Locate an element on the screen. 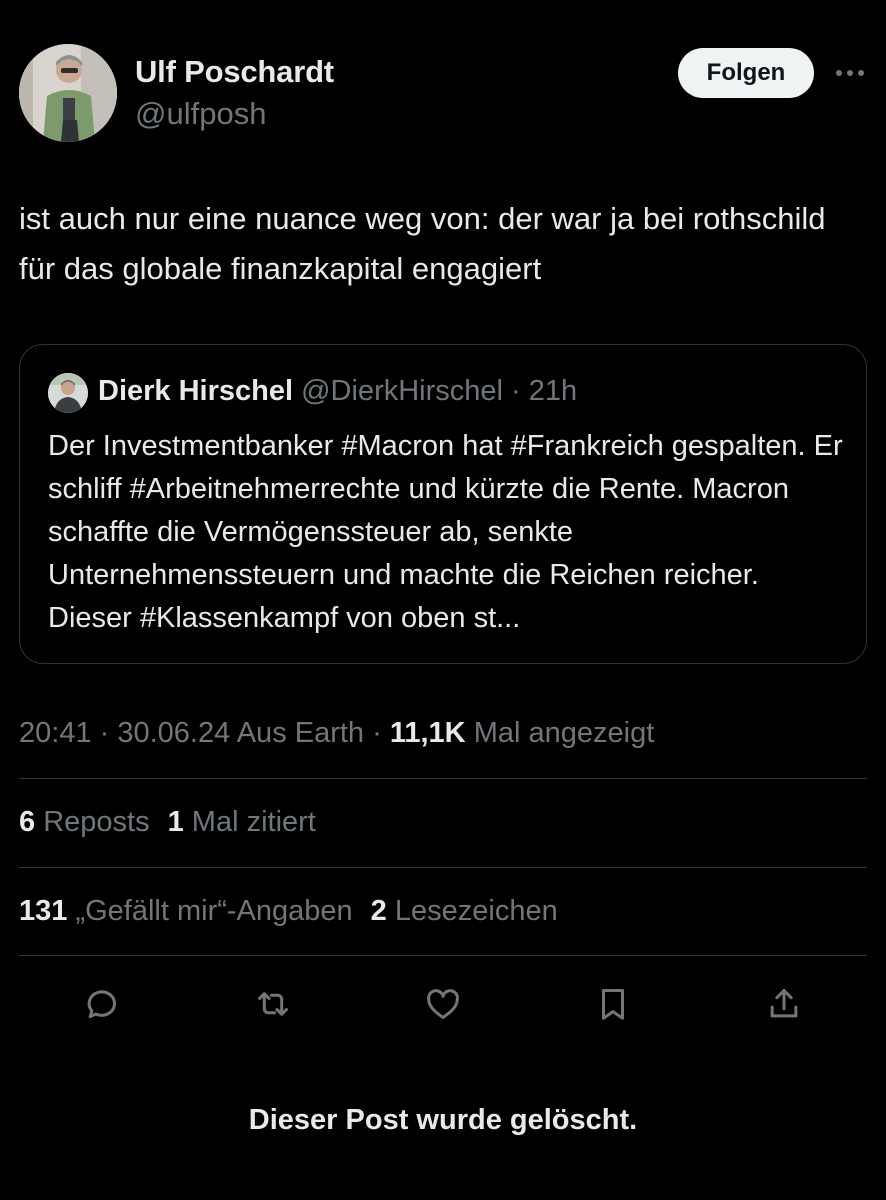  quotes-stat: 1 Mal zitiert is located at coordinates (242, 822).